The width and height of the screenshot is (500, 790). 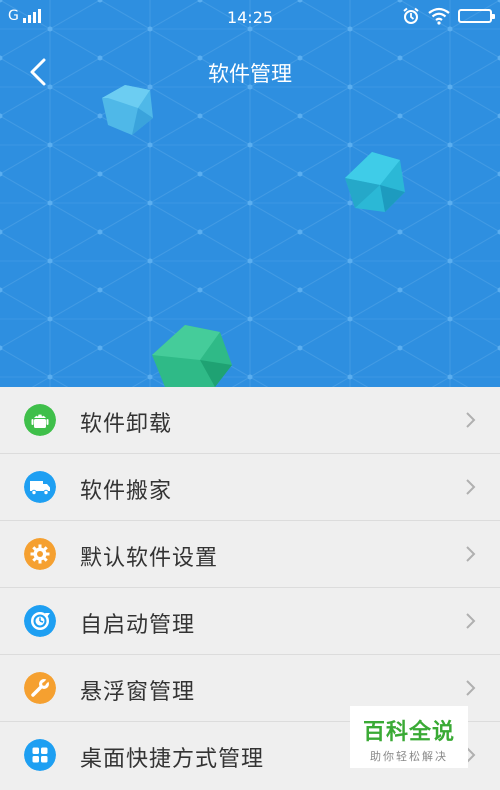 What do you see at coordinates (439, 16) in the screenshot?
I see `wifi-icon` at bounding box center [439, 16].